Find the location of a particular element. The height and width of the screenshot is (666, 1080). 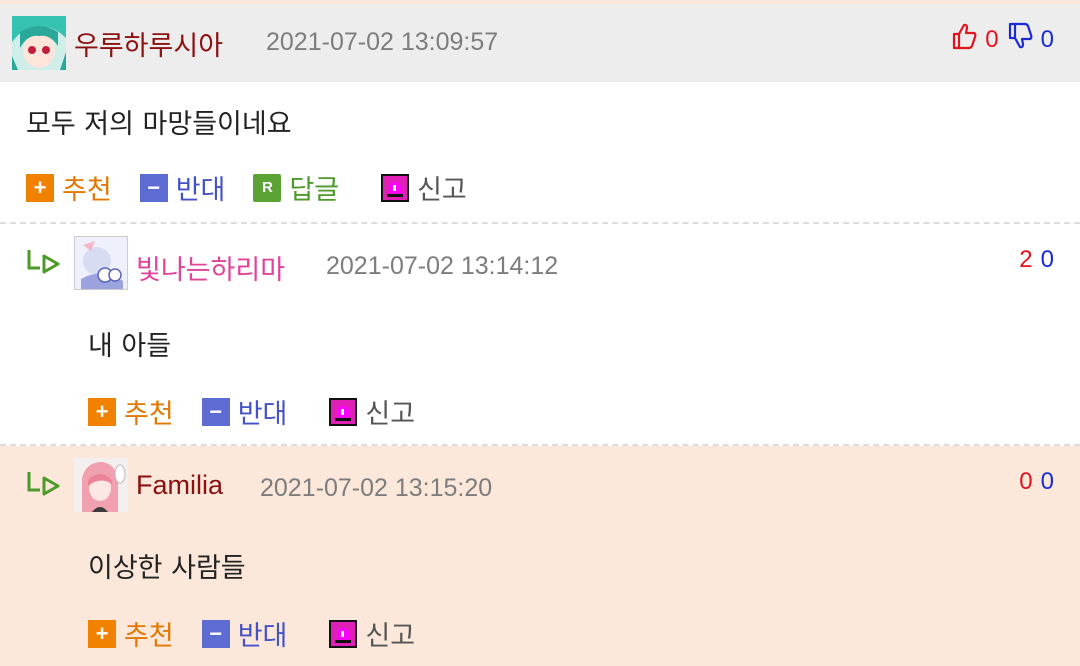

like-count: 2 is located at coordinates (1026, 259).